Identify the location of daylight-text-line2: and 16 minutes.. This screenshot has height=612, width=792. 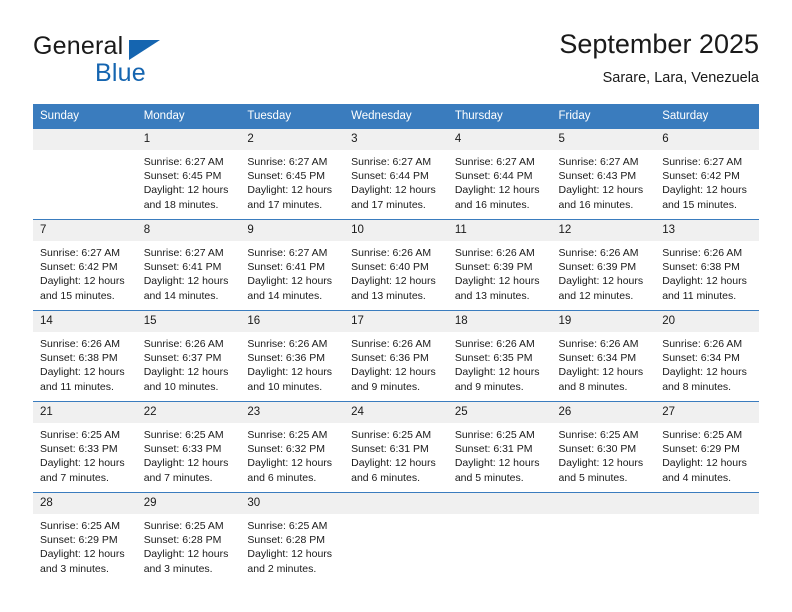
(492, 204).